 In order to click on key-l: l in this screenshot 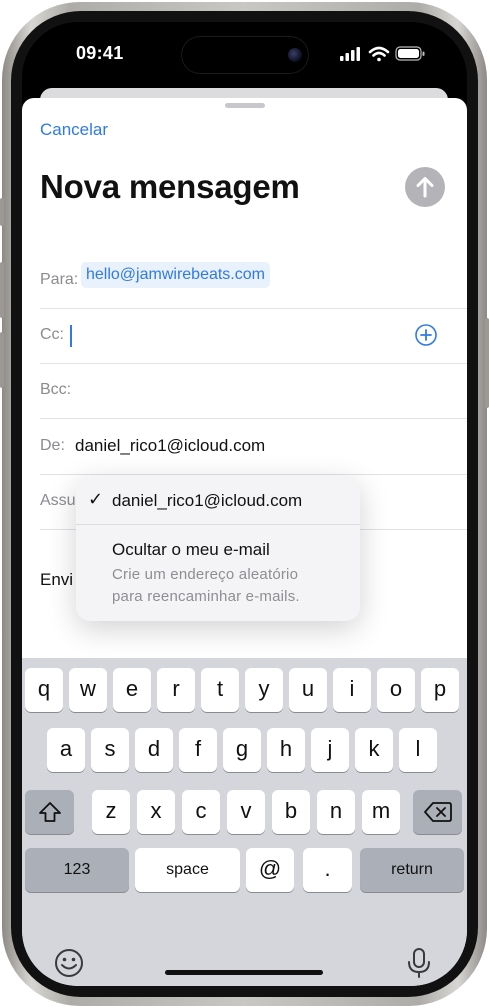, I will do `click(418, 750)`.